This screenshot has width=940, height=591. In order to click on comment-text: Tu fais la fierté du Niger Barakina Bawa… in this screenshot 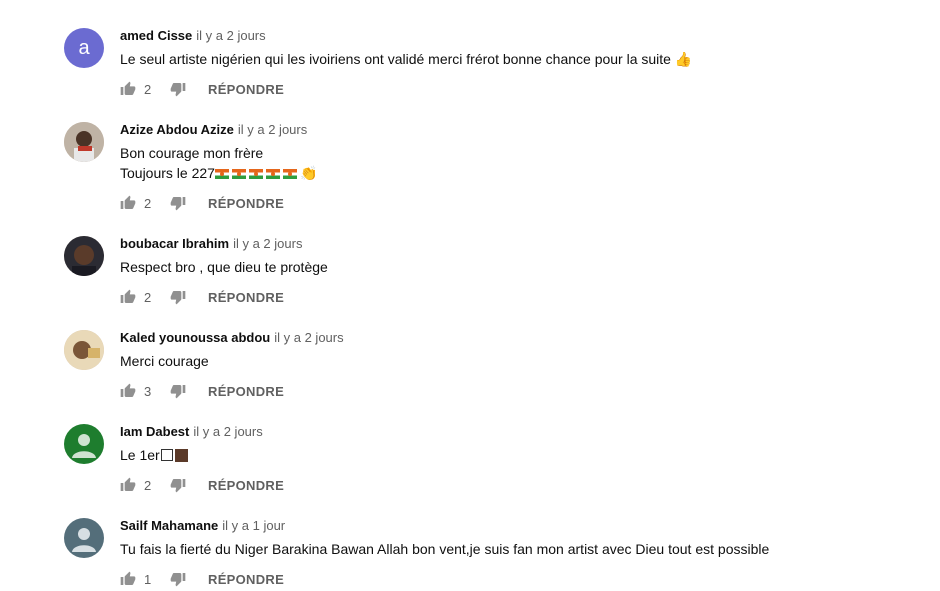, I will do `click(520, 549)`.